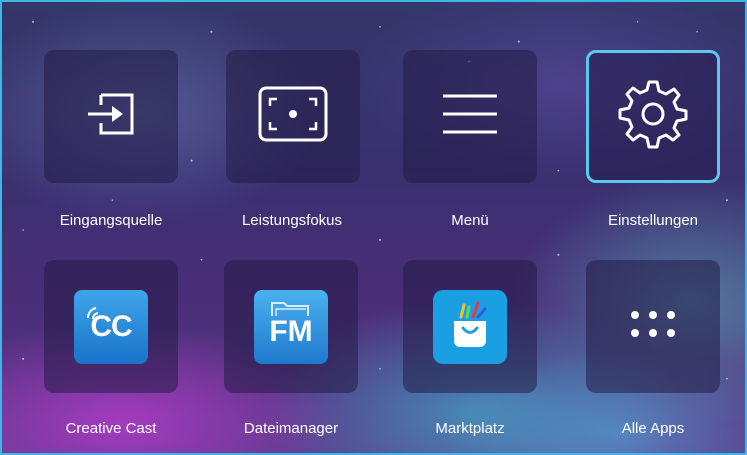  I want to click on tile-file-manager: FM, so click(291, 326).